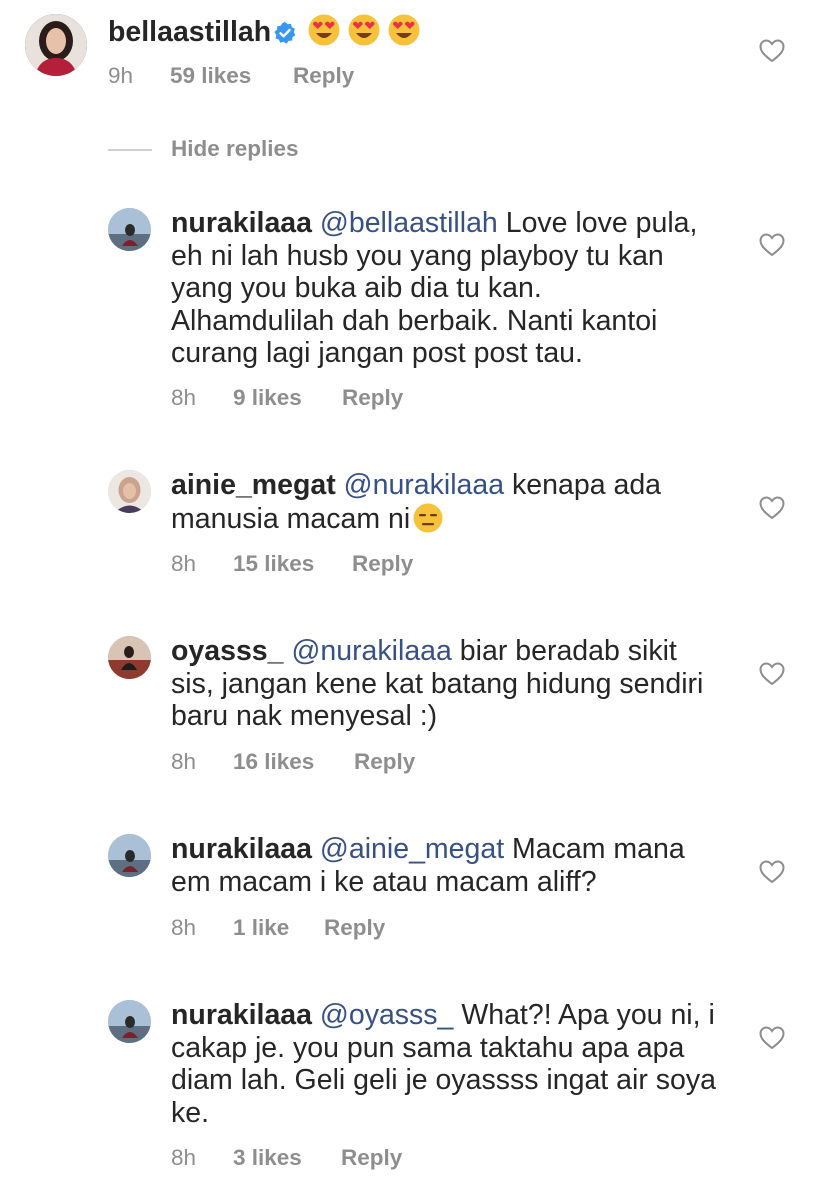 This screenshot has height=1180, width=828. Describe the element at coordinates (417, 255) in the screenshot. I see `comment-line: eh ni lah husb you yang playboy tu kan` at that location.